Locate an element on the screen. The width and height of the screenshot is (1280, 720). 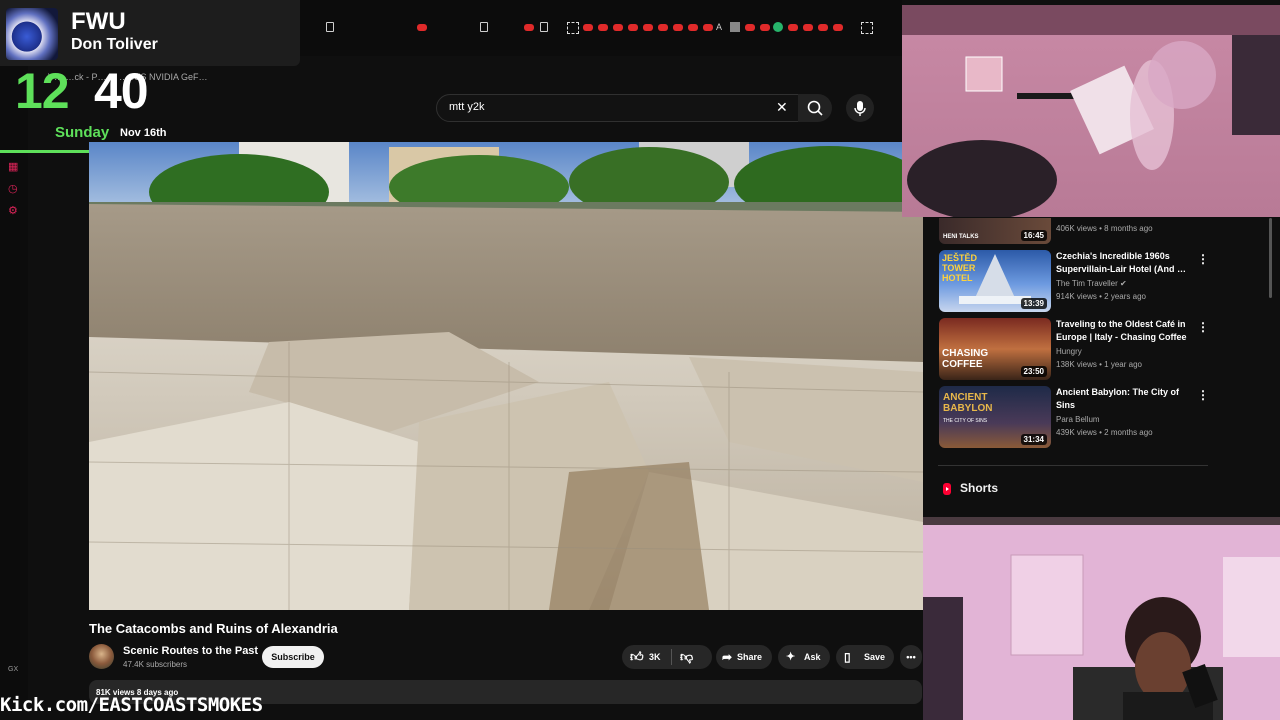
thumbnail-text: CHASING COFFEE is located at coordinates (965, 359).